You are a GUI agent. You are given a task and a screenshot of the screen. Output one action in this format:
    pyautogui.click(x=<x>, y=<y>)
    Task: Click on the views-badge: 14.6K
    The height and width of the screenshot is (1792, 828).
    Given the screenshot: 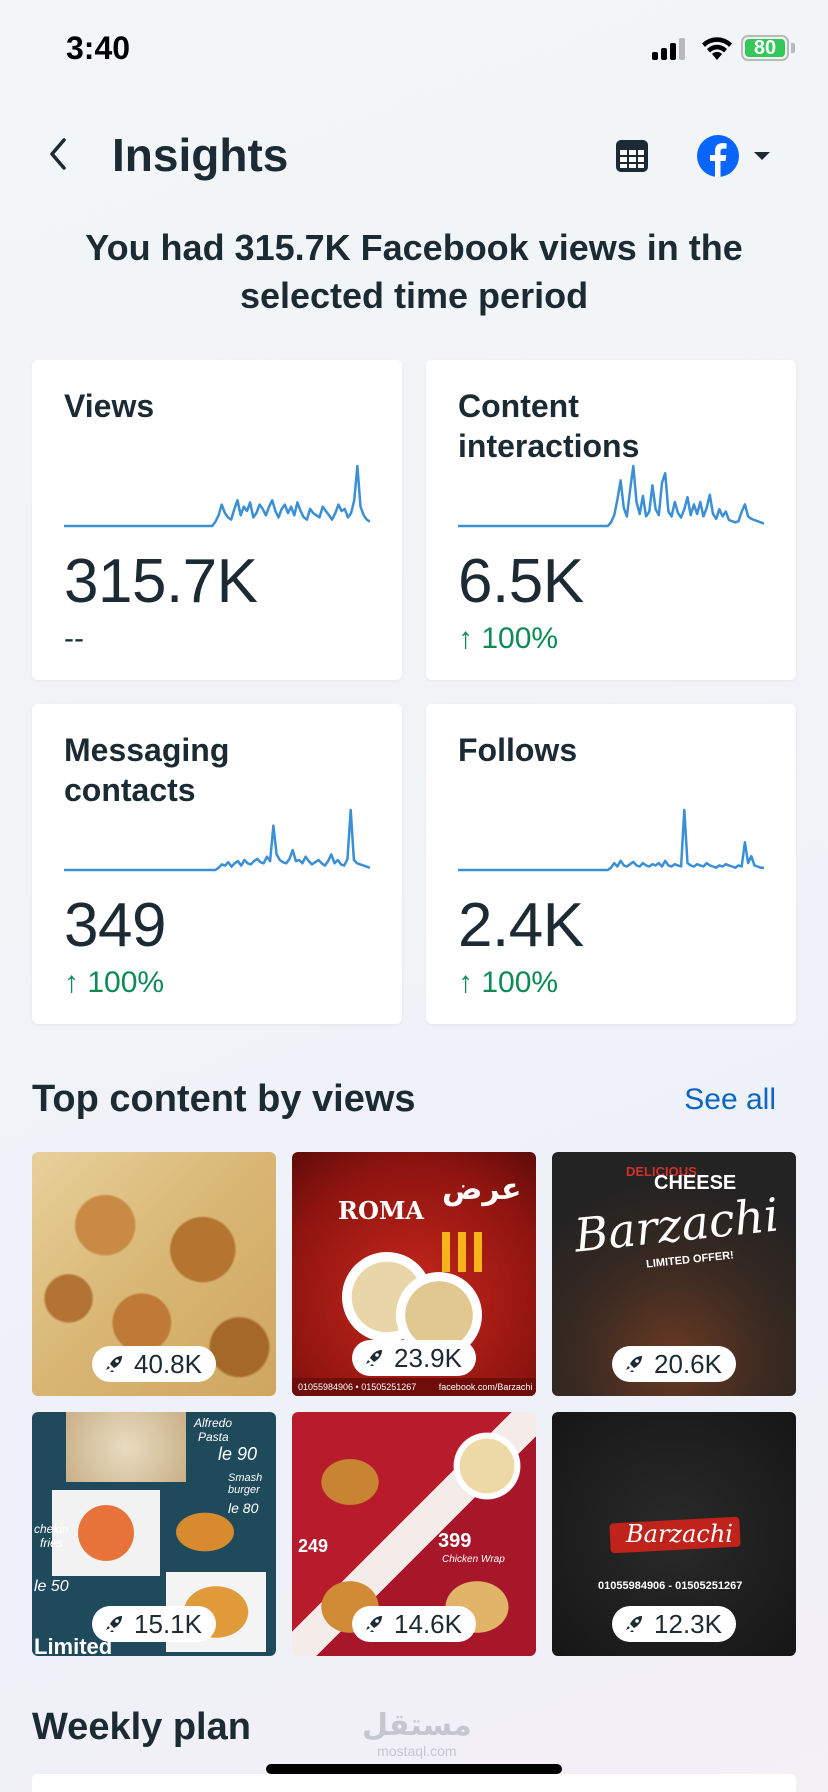 What is the action you would take?
    pyautogui.click(x=414, y=1624)
    